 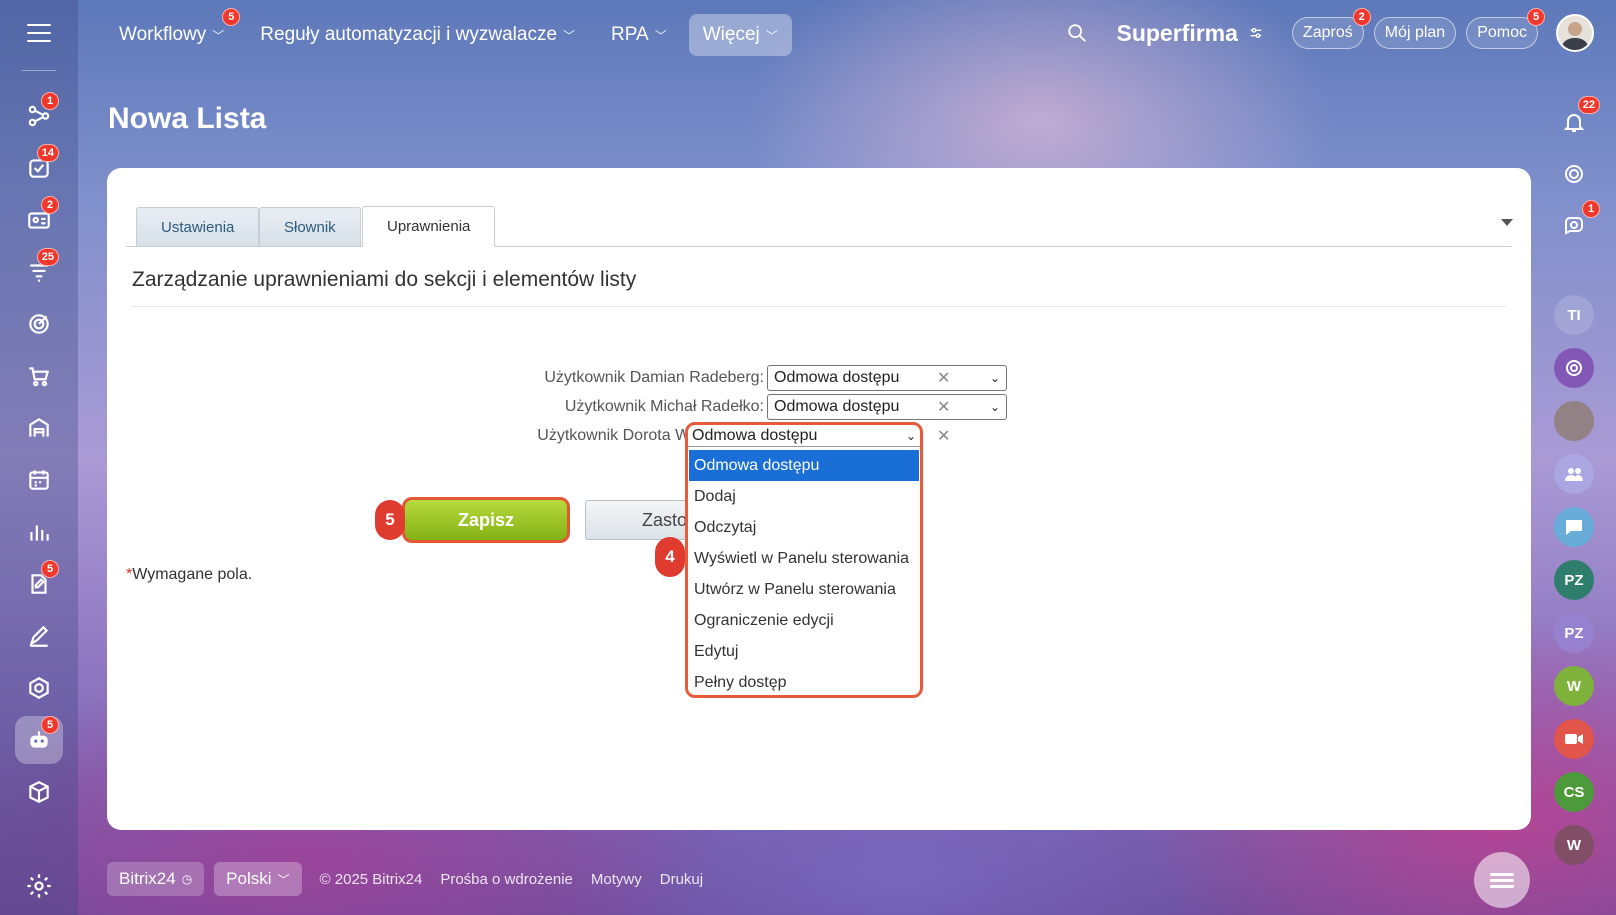 I want to click on sidebar-item-hub, so click(x=39, y=688).